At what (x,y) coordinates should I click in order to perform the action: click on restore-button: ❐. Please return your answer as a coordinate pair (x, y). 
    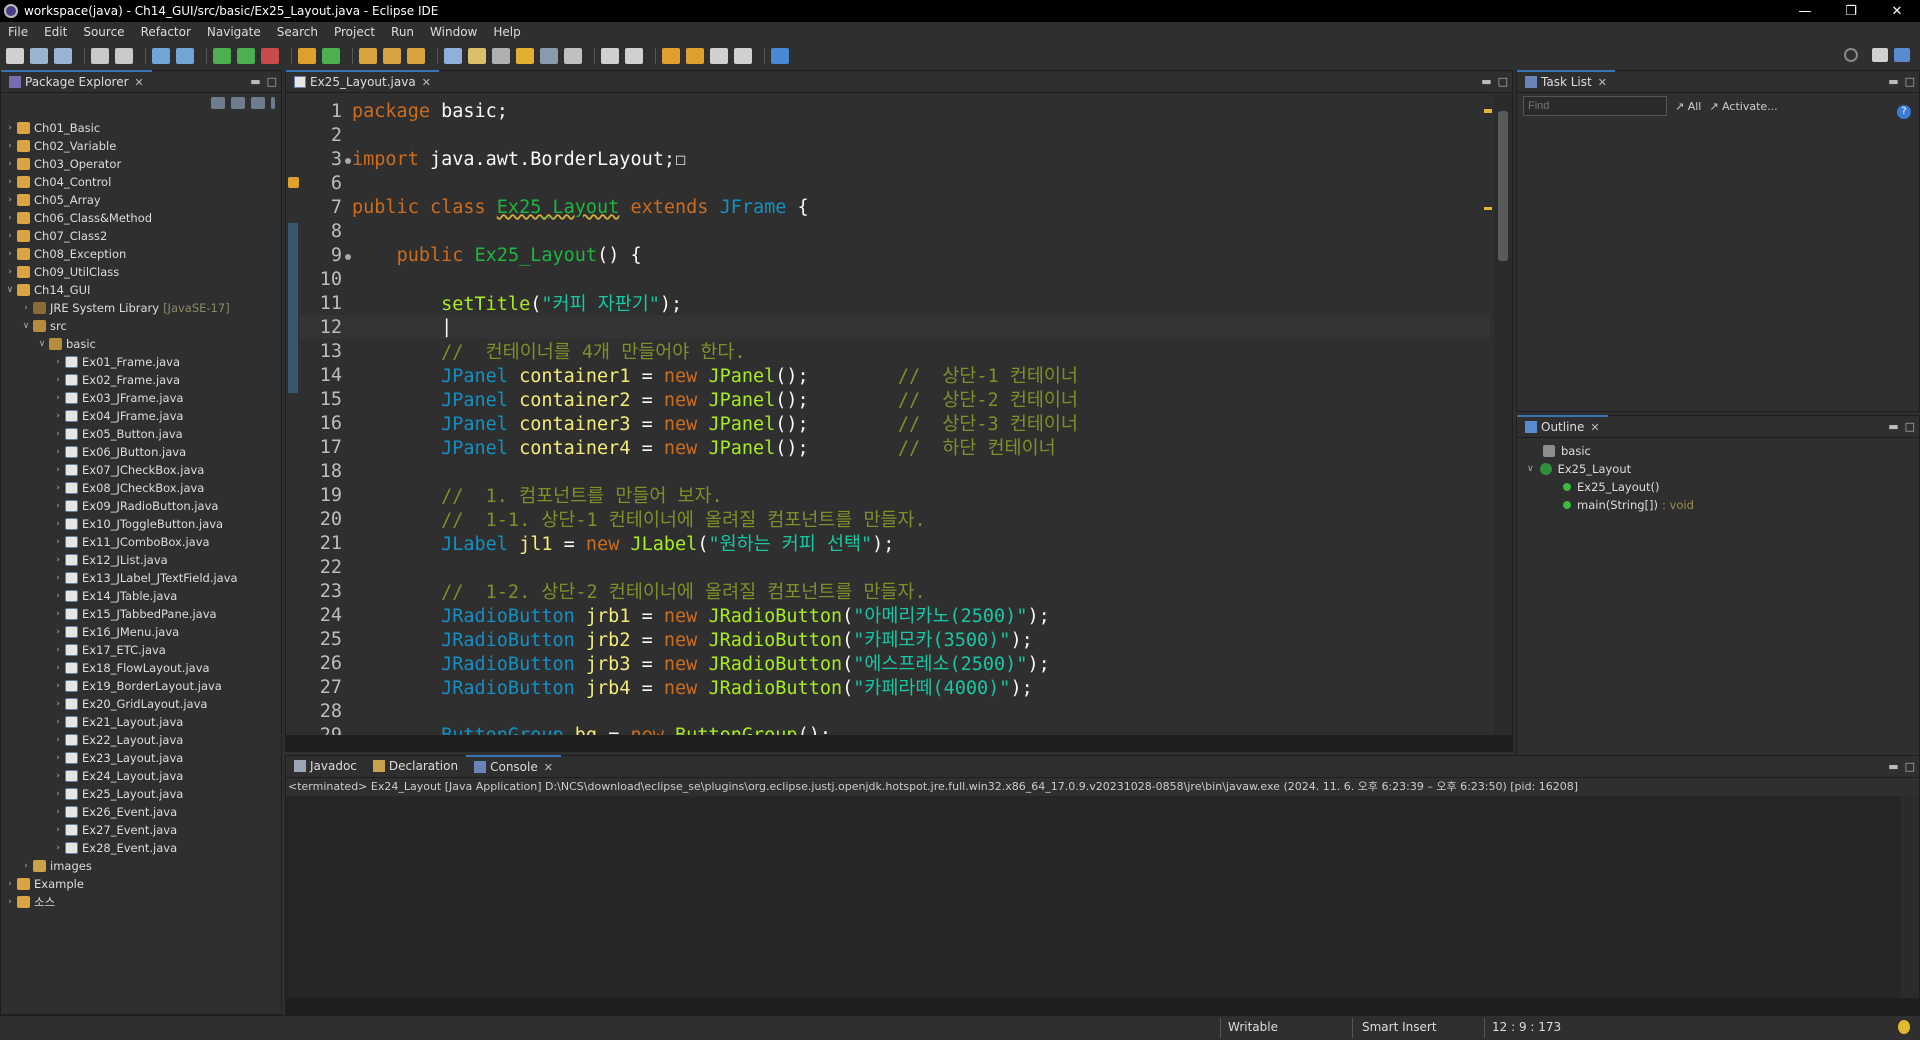
    Looking at the image, I should click on (1851, 11).